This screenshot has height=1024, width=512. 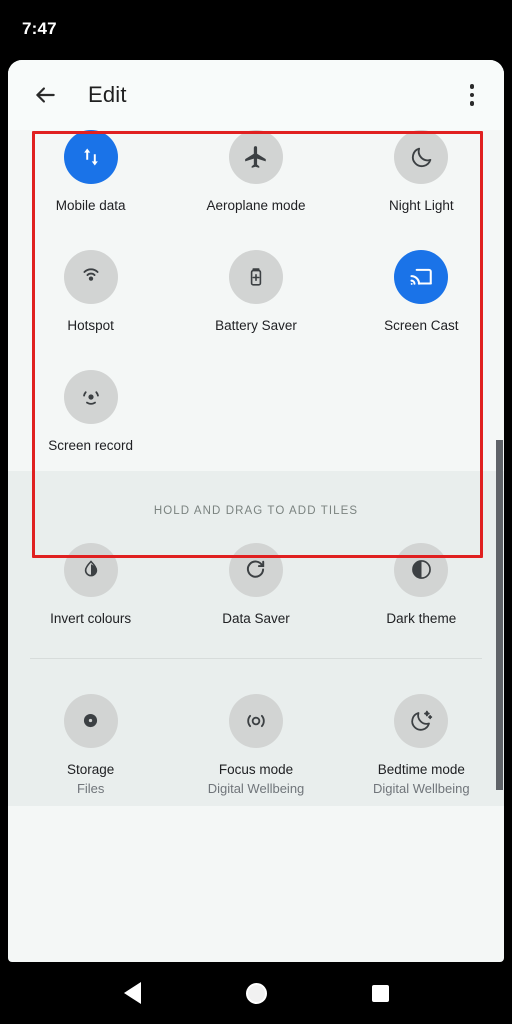 I want to click on tile-hotspot: Hotspot, so click(x=90, y=292).